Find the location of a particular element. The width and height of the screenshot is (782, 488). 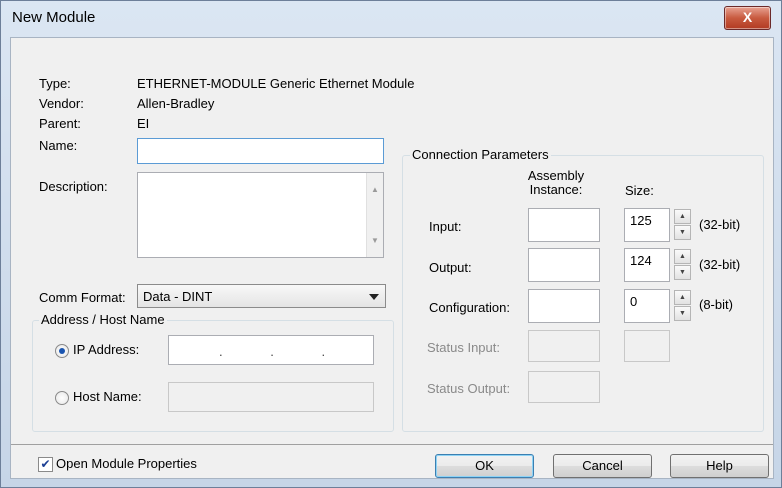

configuration-size-unit: (8-bit) is located at coordinates (716, 304).